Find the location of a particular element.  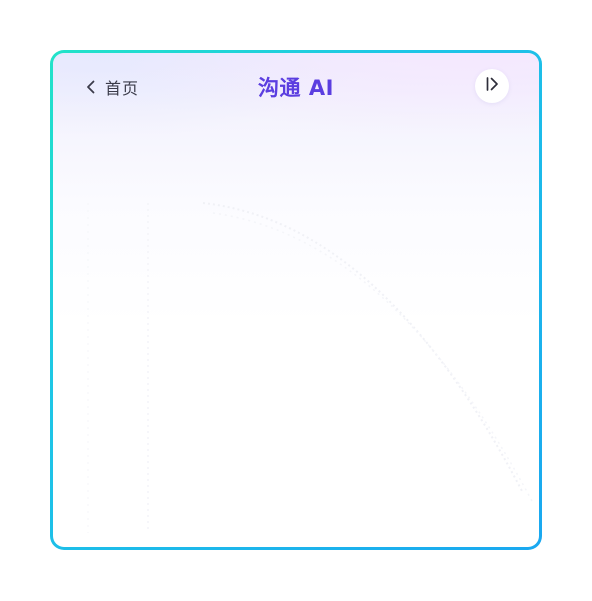

collapse-right-icon is located at coordinates (492, 86).